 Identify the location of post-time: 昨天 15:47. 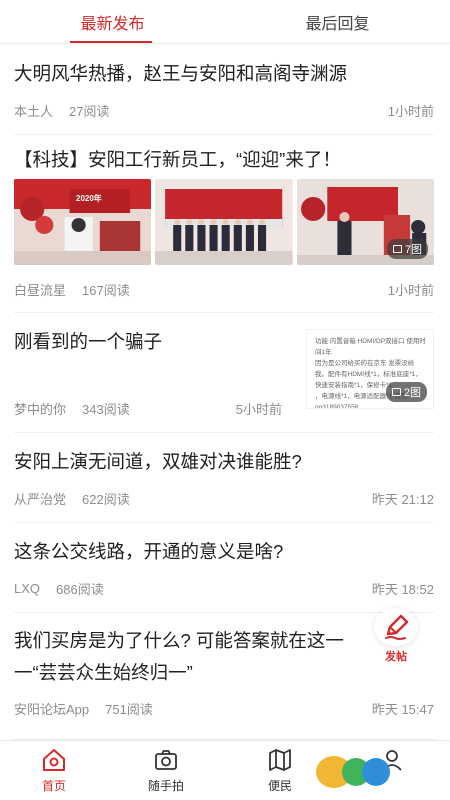
(402, 709).